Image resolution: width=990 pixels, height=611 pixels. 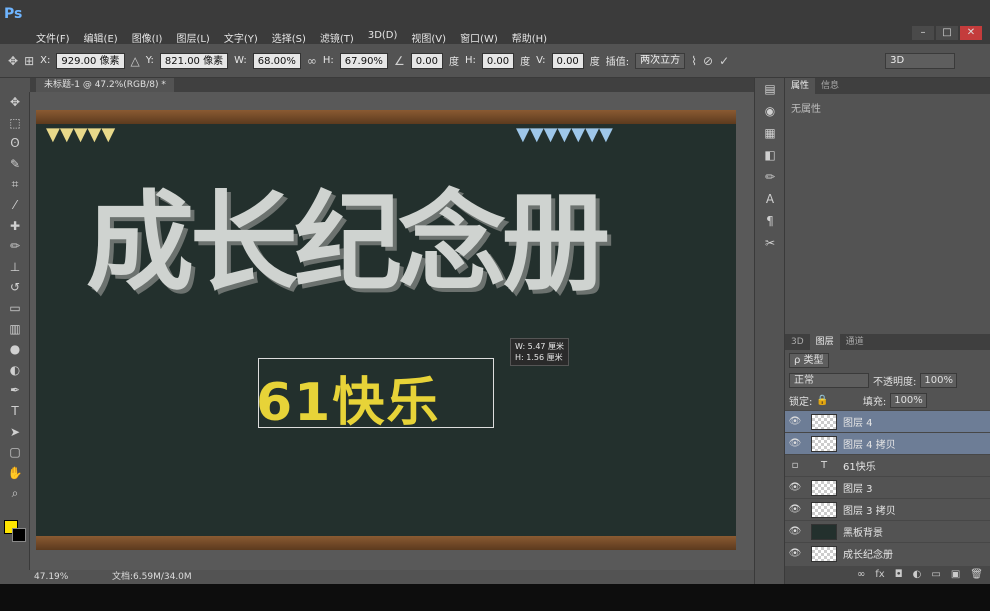 What do you see at coordinates (15, 205) in the screenshot?
I see `eyedropper-icon: ⁄` at bounding box center [15, 205].